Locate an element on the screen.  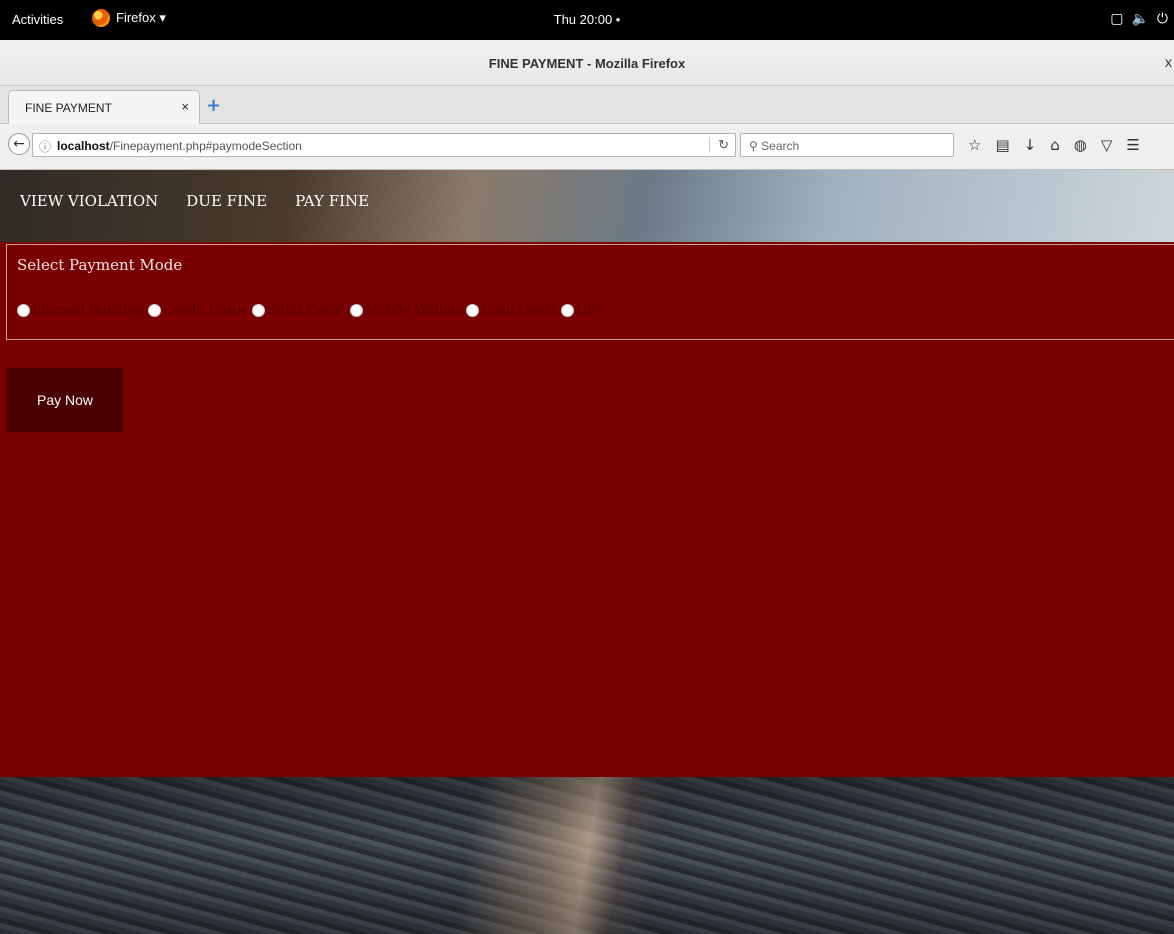
option-label: Mobile Wallets is located at coordinates (413, 310).